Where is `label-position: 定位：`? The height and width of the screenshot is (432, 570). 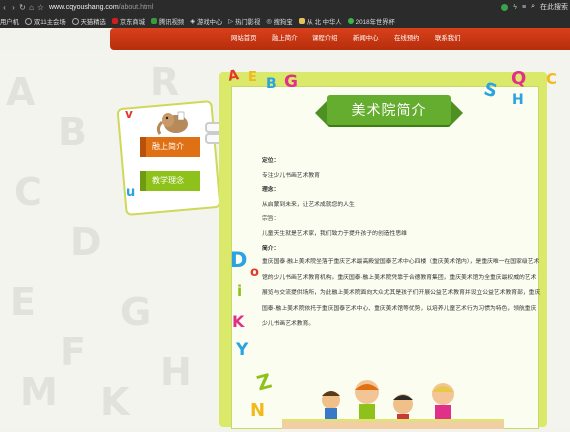 label-position: 定位： is located at coordinates (271, 161).